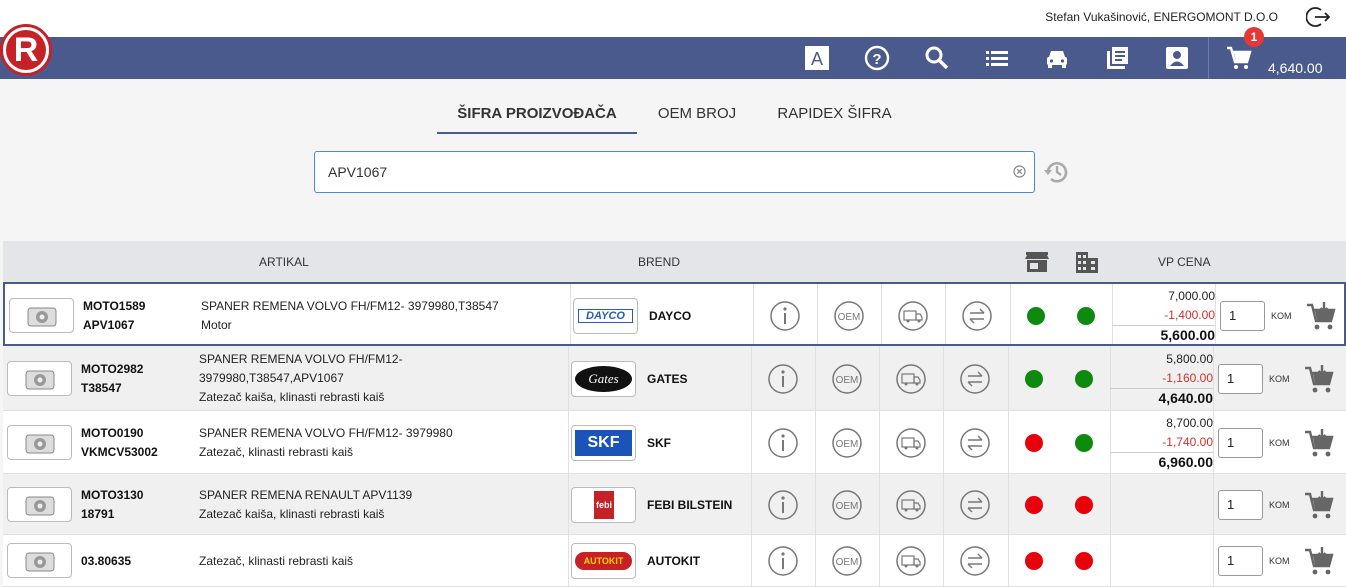  I want to click on help-icon: ?, so click(877, 58).